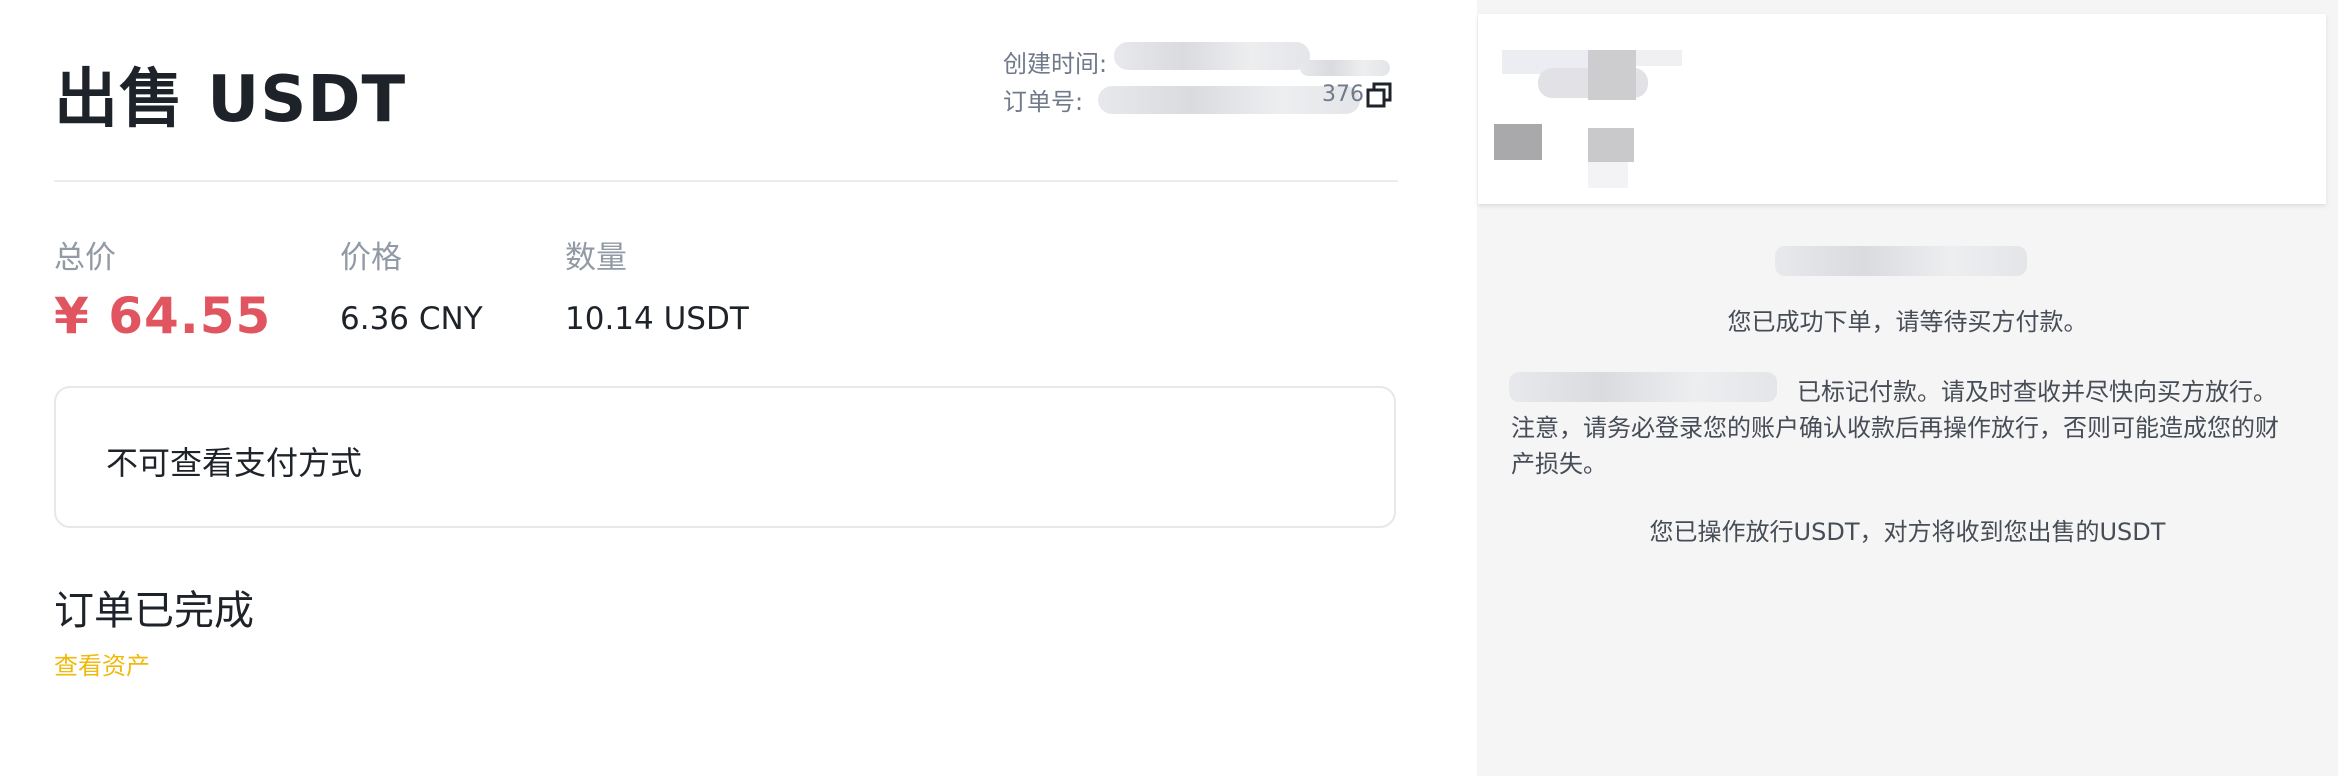  Describe the element at coordinates (1379, 95) in the screenshot. I see `copy-icon` at that location.